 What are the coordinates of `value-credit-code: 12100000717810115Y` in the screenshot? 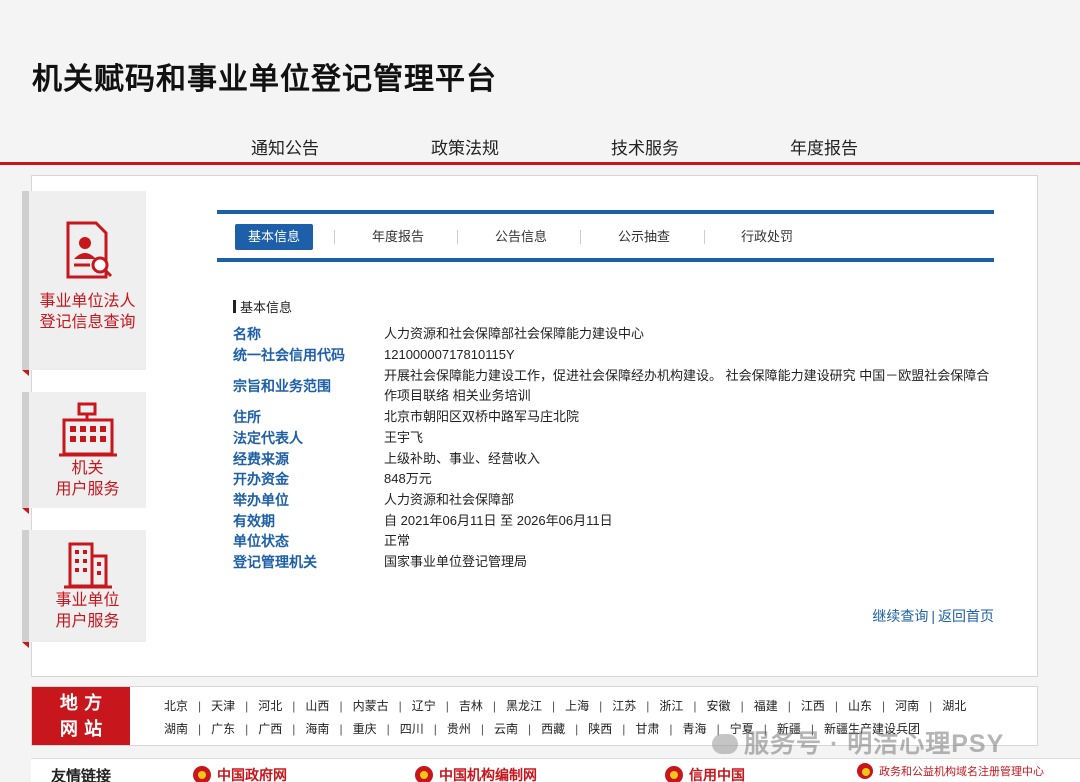 It's located at (449, 354).